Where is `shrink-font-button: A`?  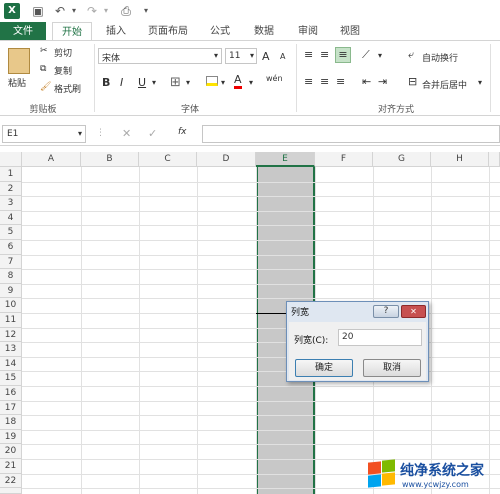 shrink-font-button: A is located at coordinates (282, 56).